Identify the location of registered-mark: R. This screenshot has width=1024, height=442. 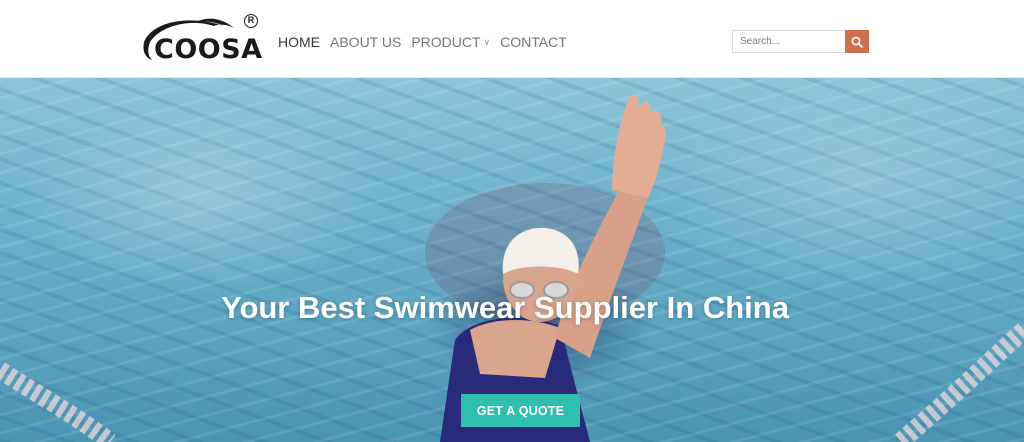
(251, 21).